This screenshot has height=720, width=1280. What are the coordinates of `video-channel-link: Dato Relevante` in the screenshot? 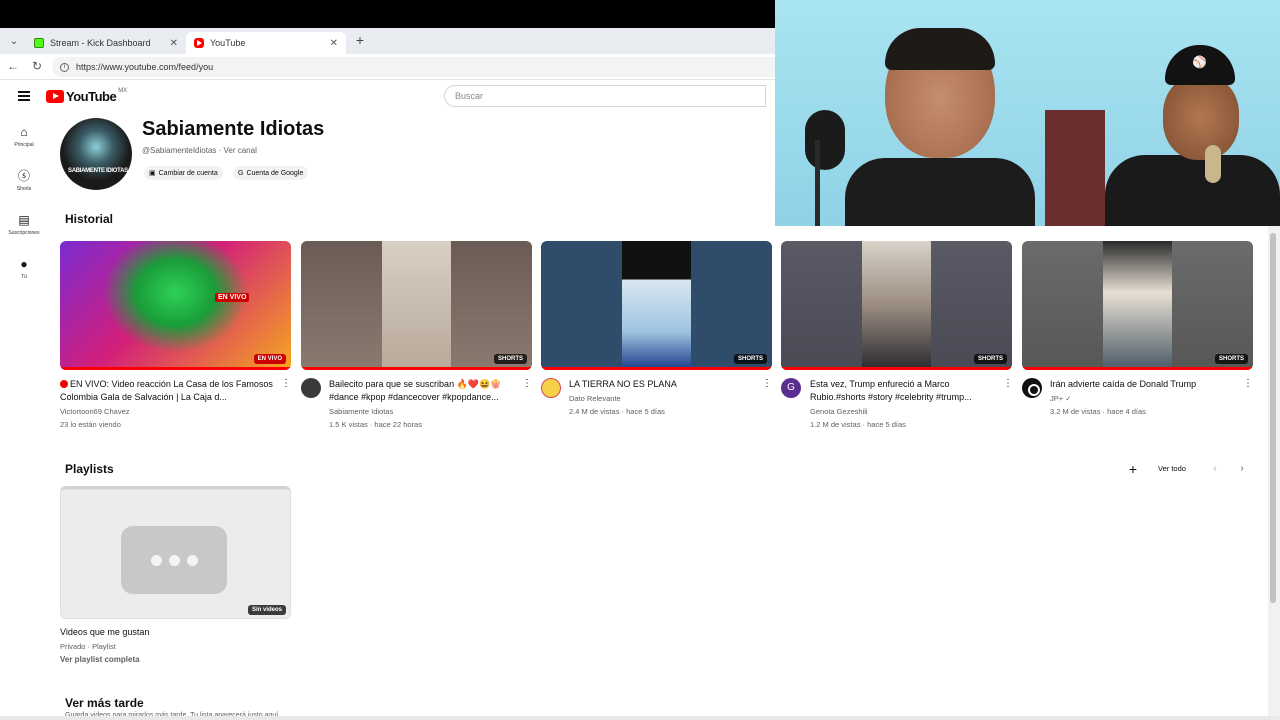 It's located at (595, 398).